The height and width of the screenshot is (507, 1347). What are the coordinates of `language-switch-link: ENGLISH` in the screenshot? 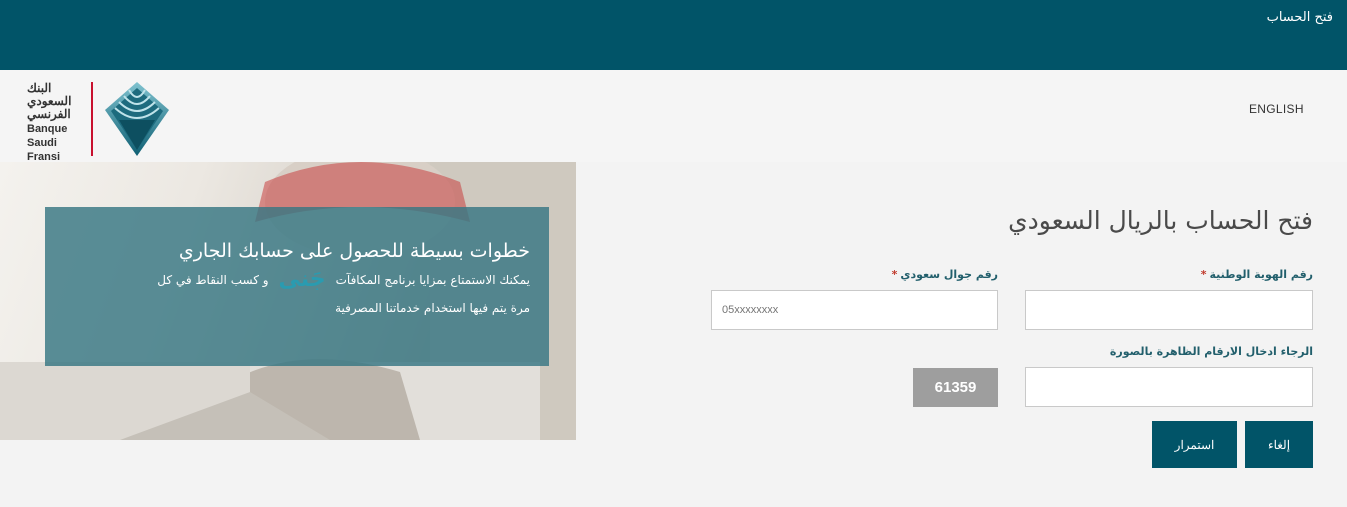 It's located at (1276, 109).